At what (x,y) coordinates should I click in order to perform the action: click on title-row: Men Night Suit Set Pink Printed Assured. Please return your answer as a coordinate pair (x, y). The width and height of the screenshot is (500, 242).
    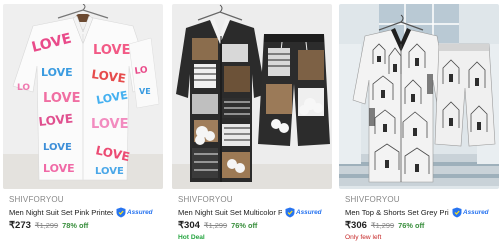
    Looking at the image, I should click on (87, 212).